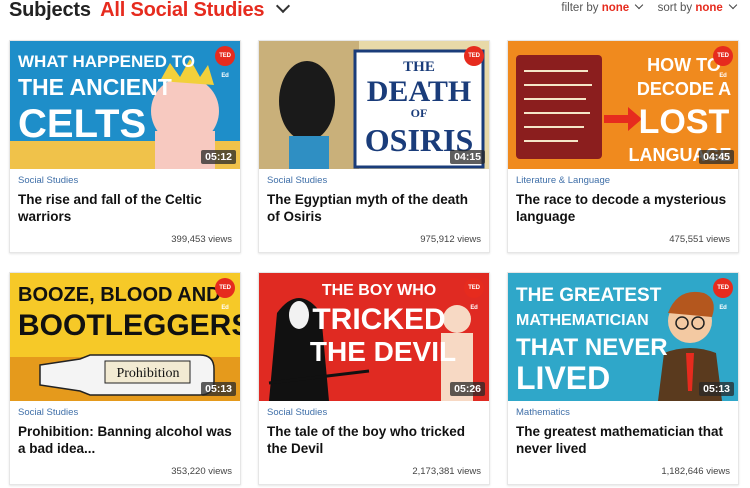  What do you see at coordinates (129, 325) in the screenshot?
I see `thumb-line-2: BOOTLEGGERS` at bounding box center [129, 325].